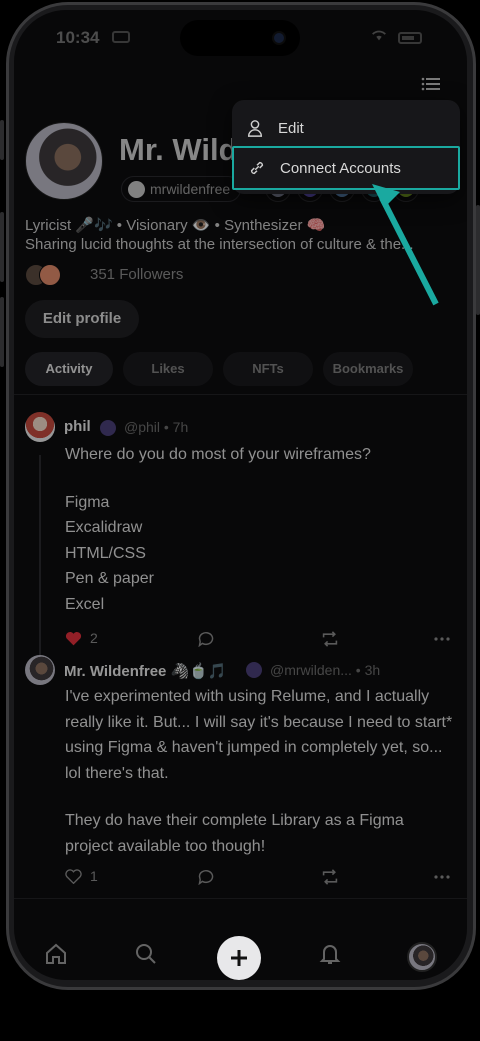 The image size is (480, 1041). Describe the element at coordinates (77, 426) in the screenshot. I see `post-author: phil` at that location.